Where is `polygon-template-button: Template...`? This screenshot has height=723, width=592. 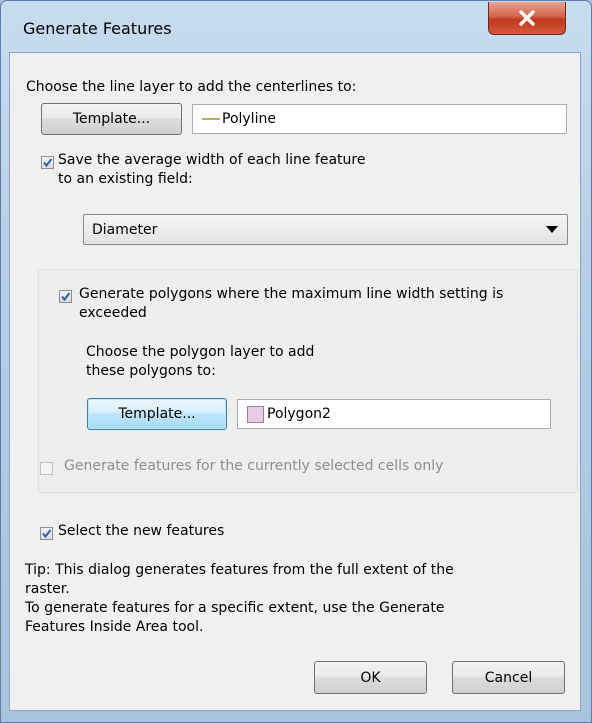
polygon-template-button: Template... is located at coordinates (157, 414).